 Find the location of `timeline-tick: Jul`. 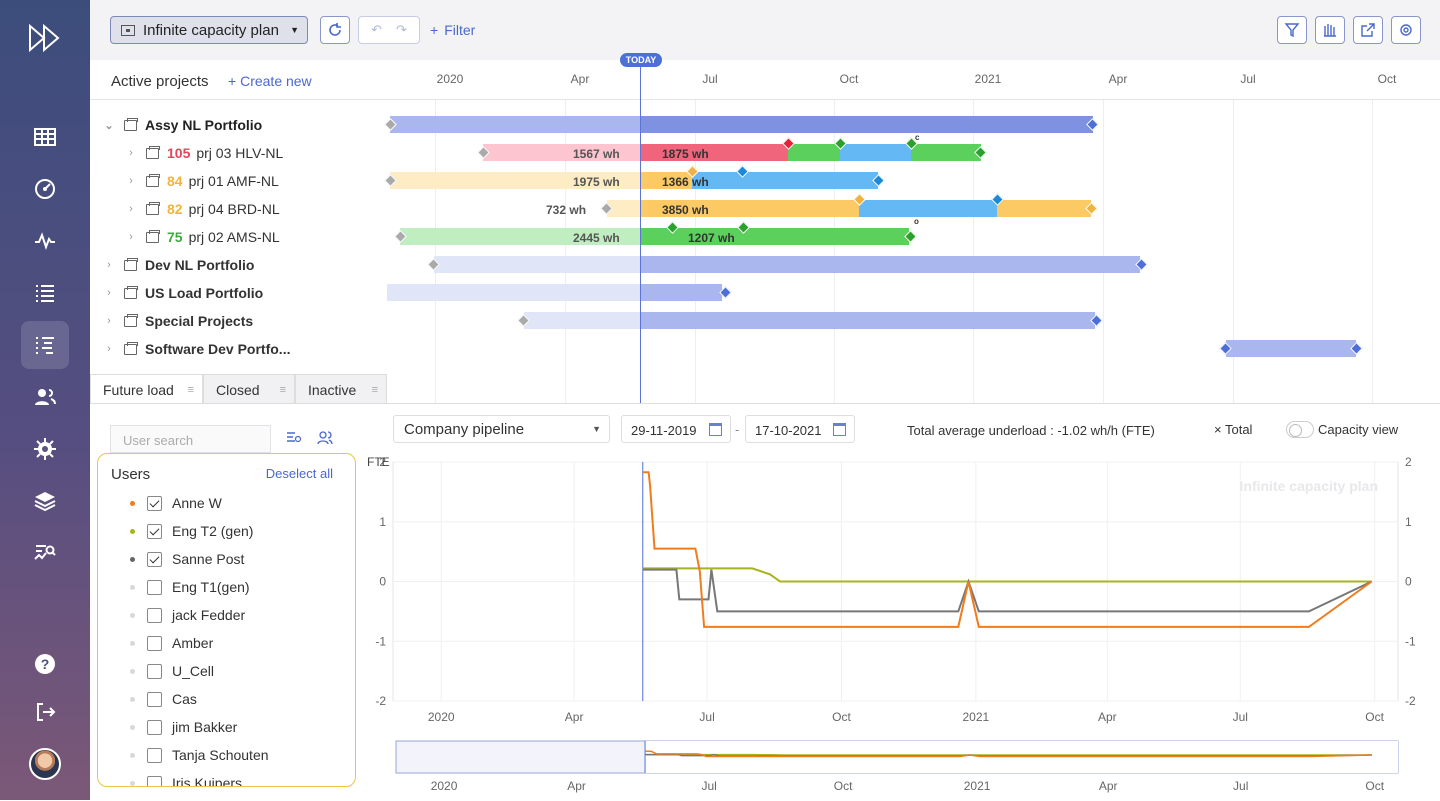

timeline-tick: Jul is located at coordinates (1247, 79).